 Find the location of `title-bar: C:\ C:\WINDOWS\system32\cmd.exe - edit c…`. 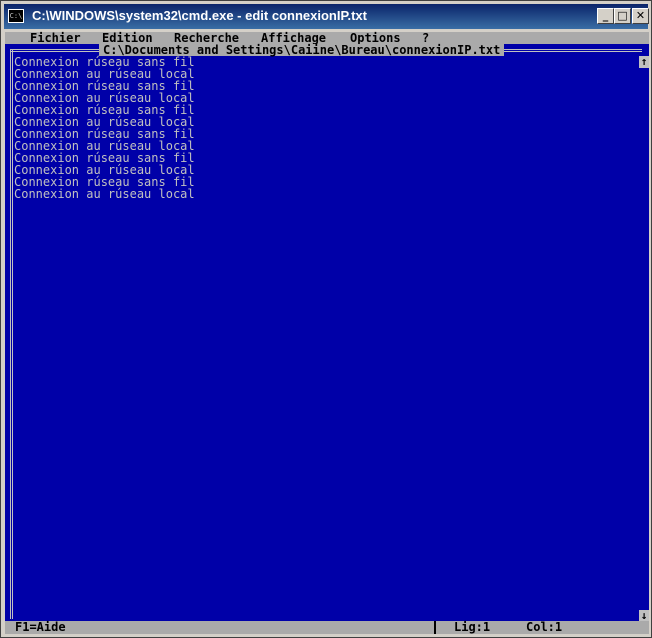

title-bar: C:\ C:\WINDOWS\system32\cmd.exe - edit c… is located at coordinates (326, 16).